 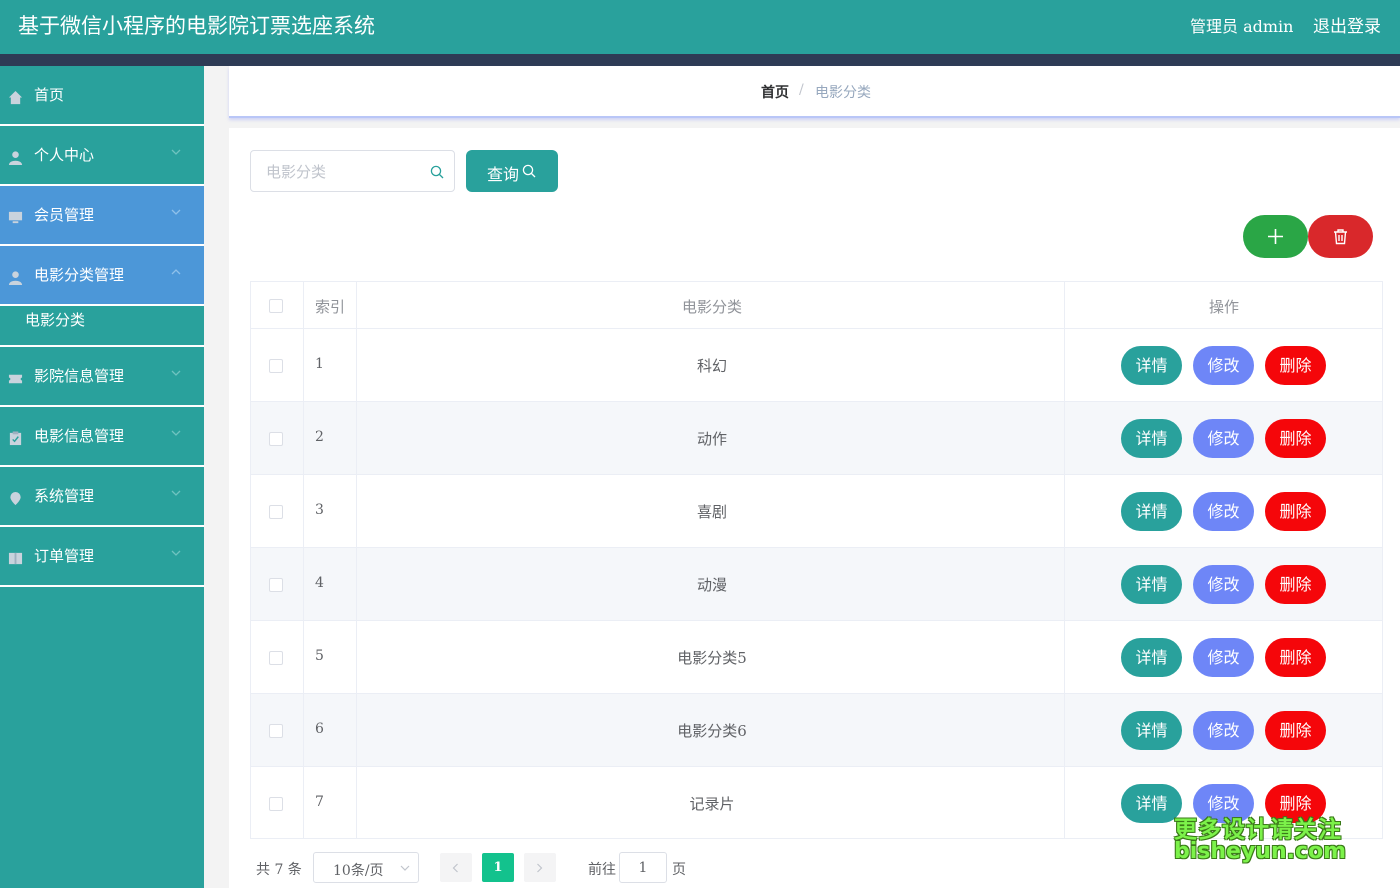 What do you see at coordinates (700, 60) in the screenshot?
I see `header-divider` at bounding box center [700, 60].